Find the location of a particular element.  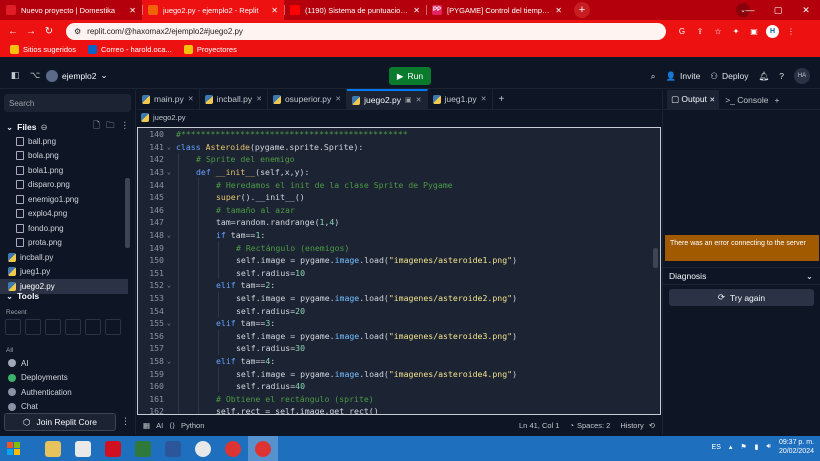

file-item: enemigo1.png is located at coordinates (64, 199).